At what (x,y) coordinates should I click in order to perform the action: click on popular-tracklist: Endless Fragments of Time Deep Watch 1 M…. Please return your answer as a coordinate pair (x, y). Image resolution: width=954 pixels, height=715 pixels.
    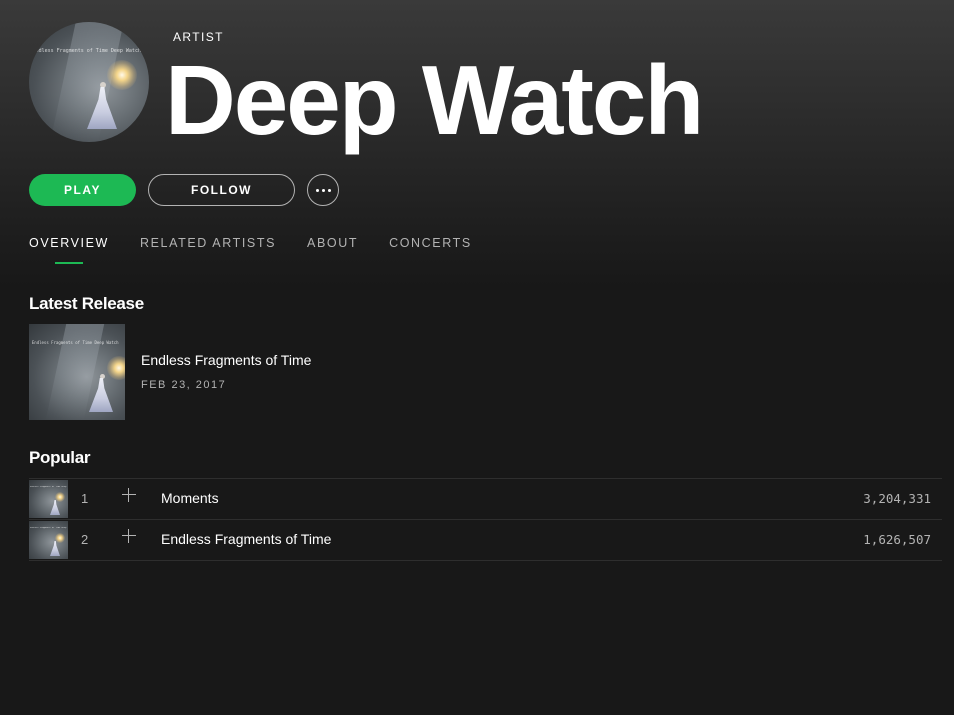
    Looking at the image, I should click on (485, 519).